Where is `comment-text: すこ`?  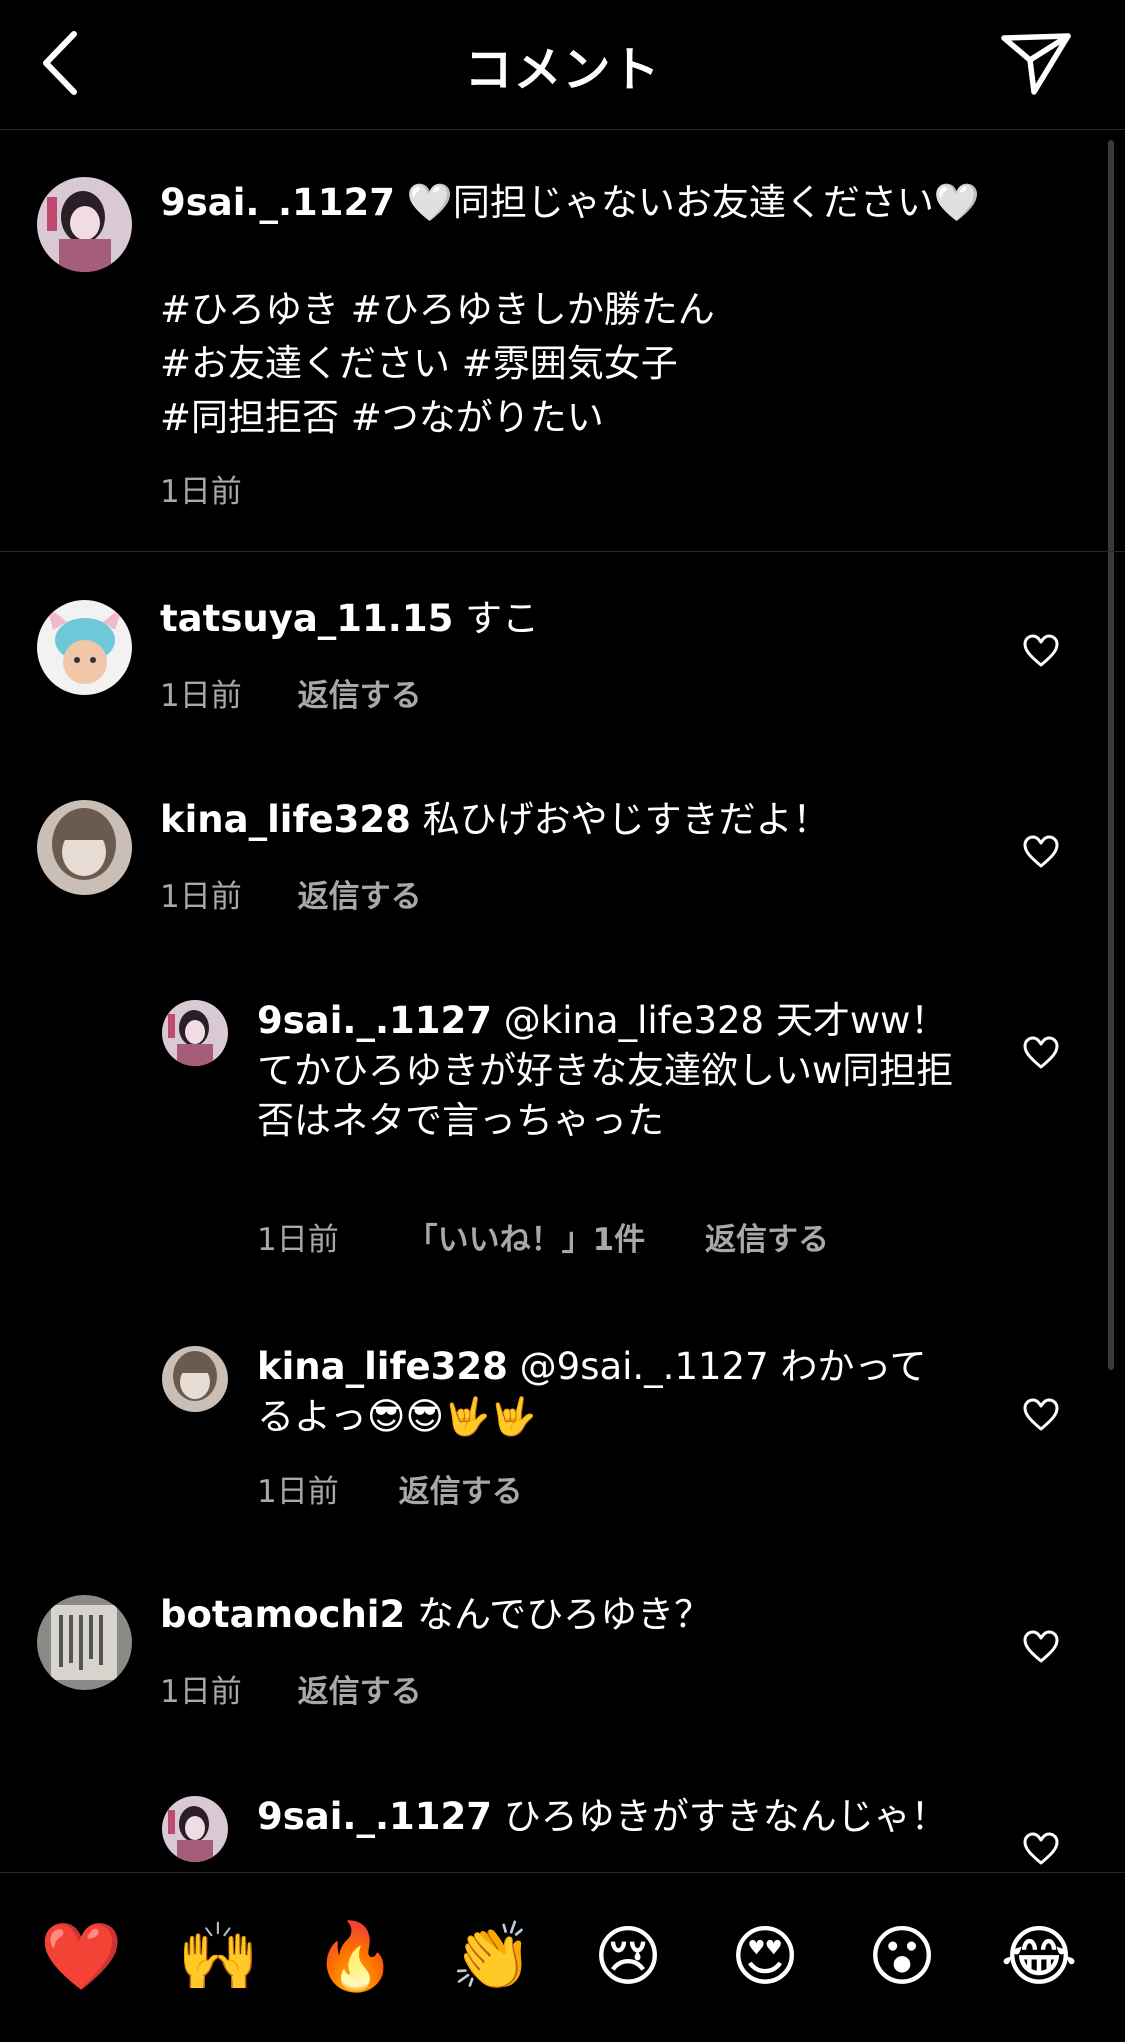 comment-text: すこ is located at coordinates (496, 618).